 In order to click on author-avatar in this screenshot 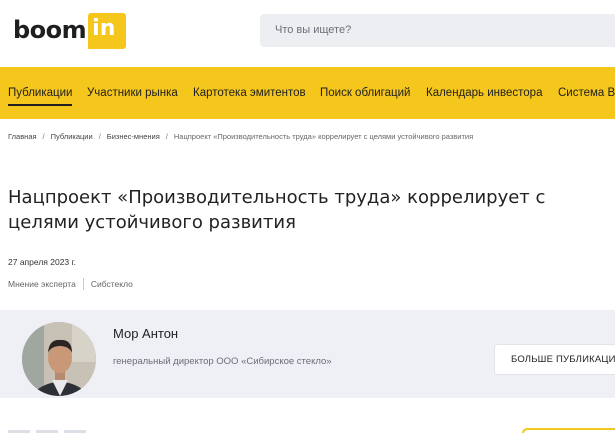, I will do `click(59, 359)`.